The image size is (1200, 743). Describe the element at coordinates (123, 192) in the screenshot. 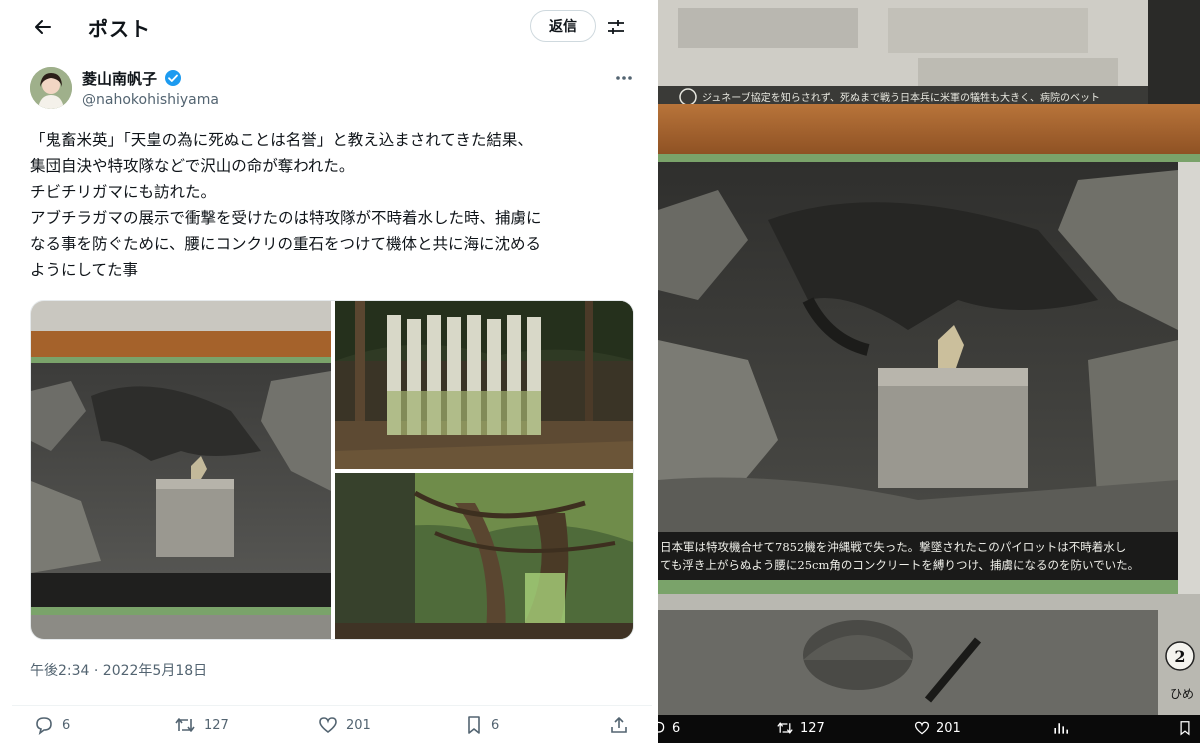

I see `tweet-line: チビチリガマにも訪れた。` at that location.